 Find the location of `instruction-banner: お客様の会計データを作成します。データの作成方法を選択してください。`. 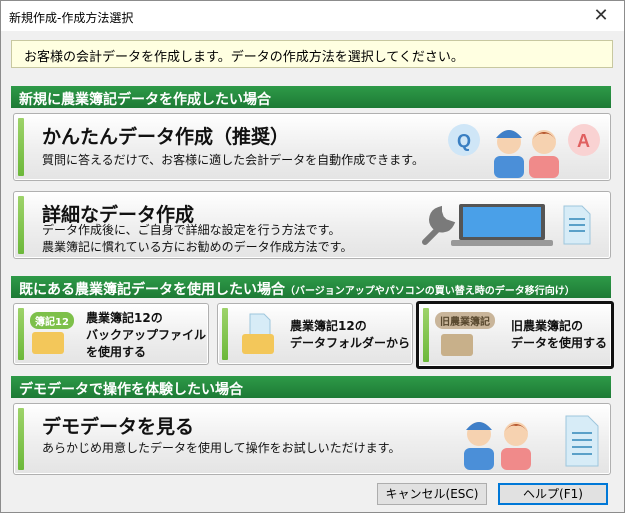

instruction-banner: お客様の会計データを作成します。データの作成方法を選択してください。 is located at coordinates (312, 54).